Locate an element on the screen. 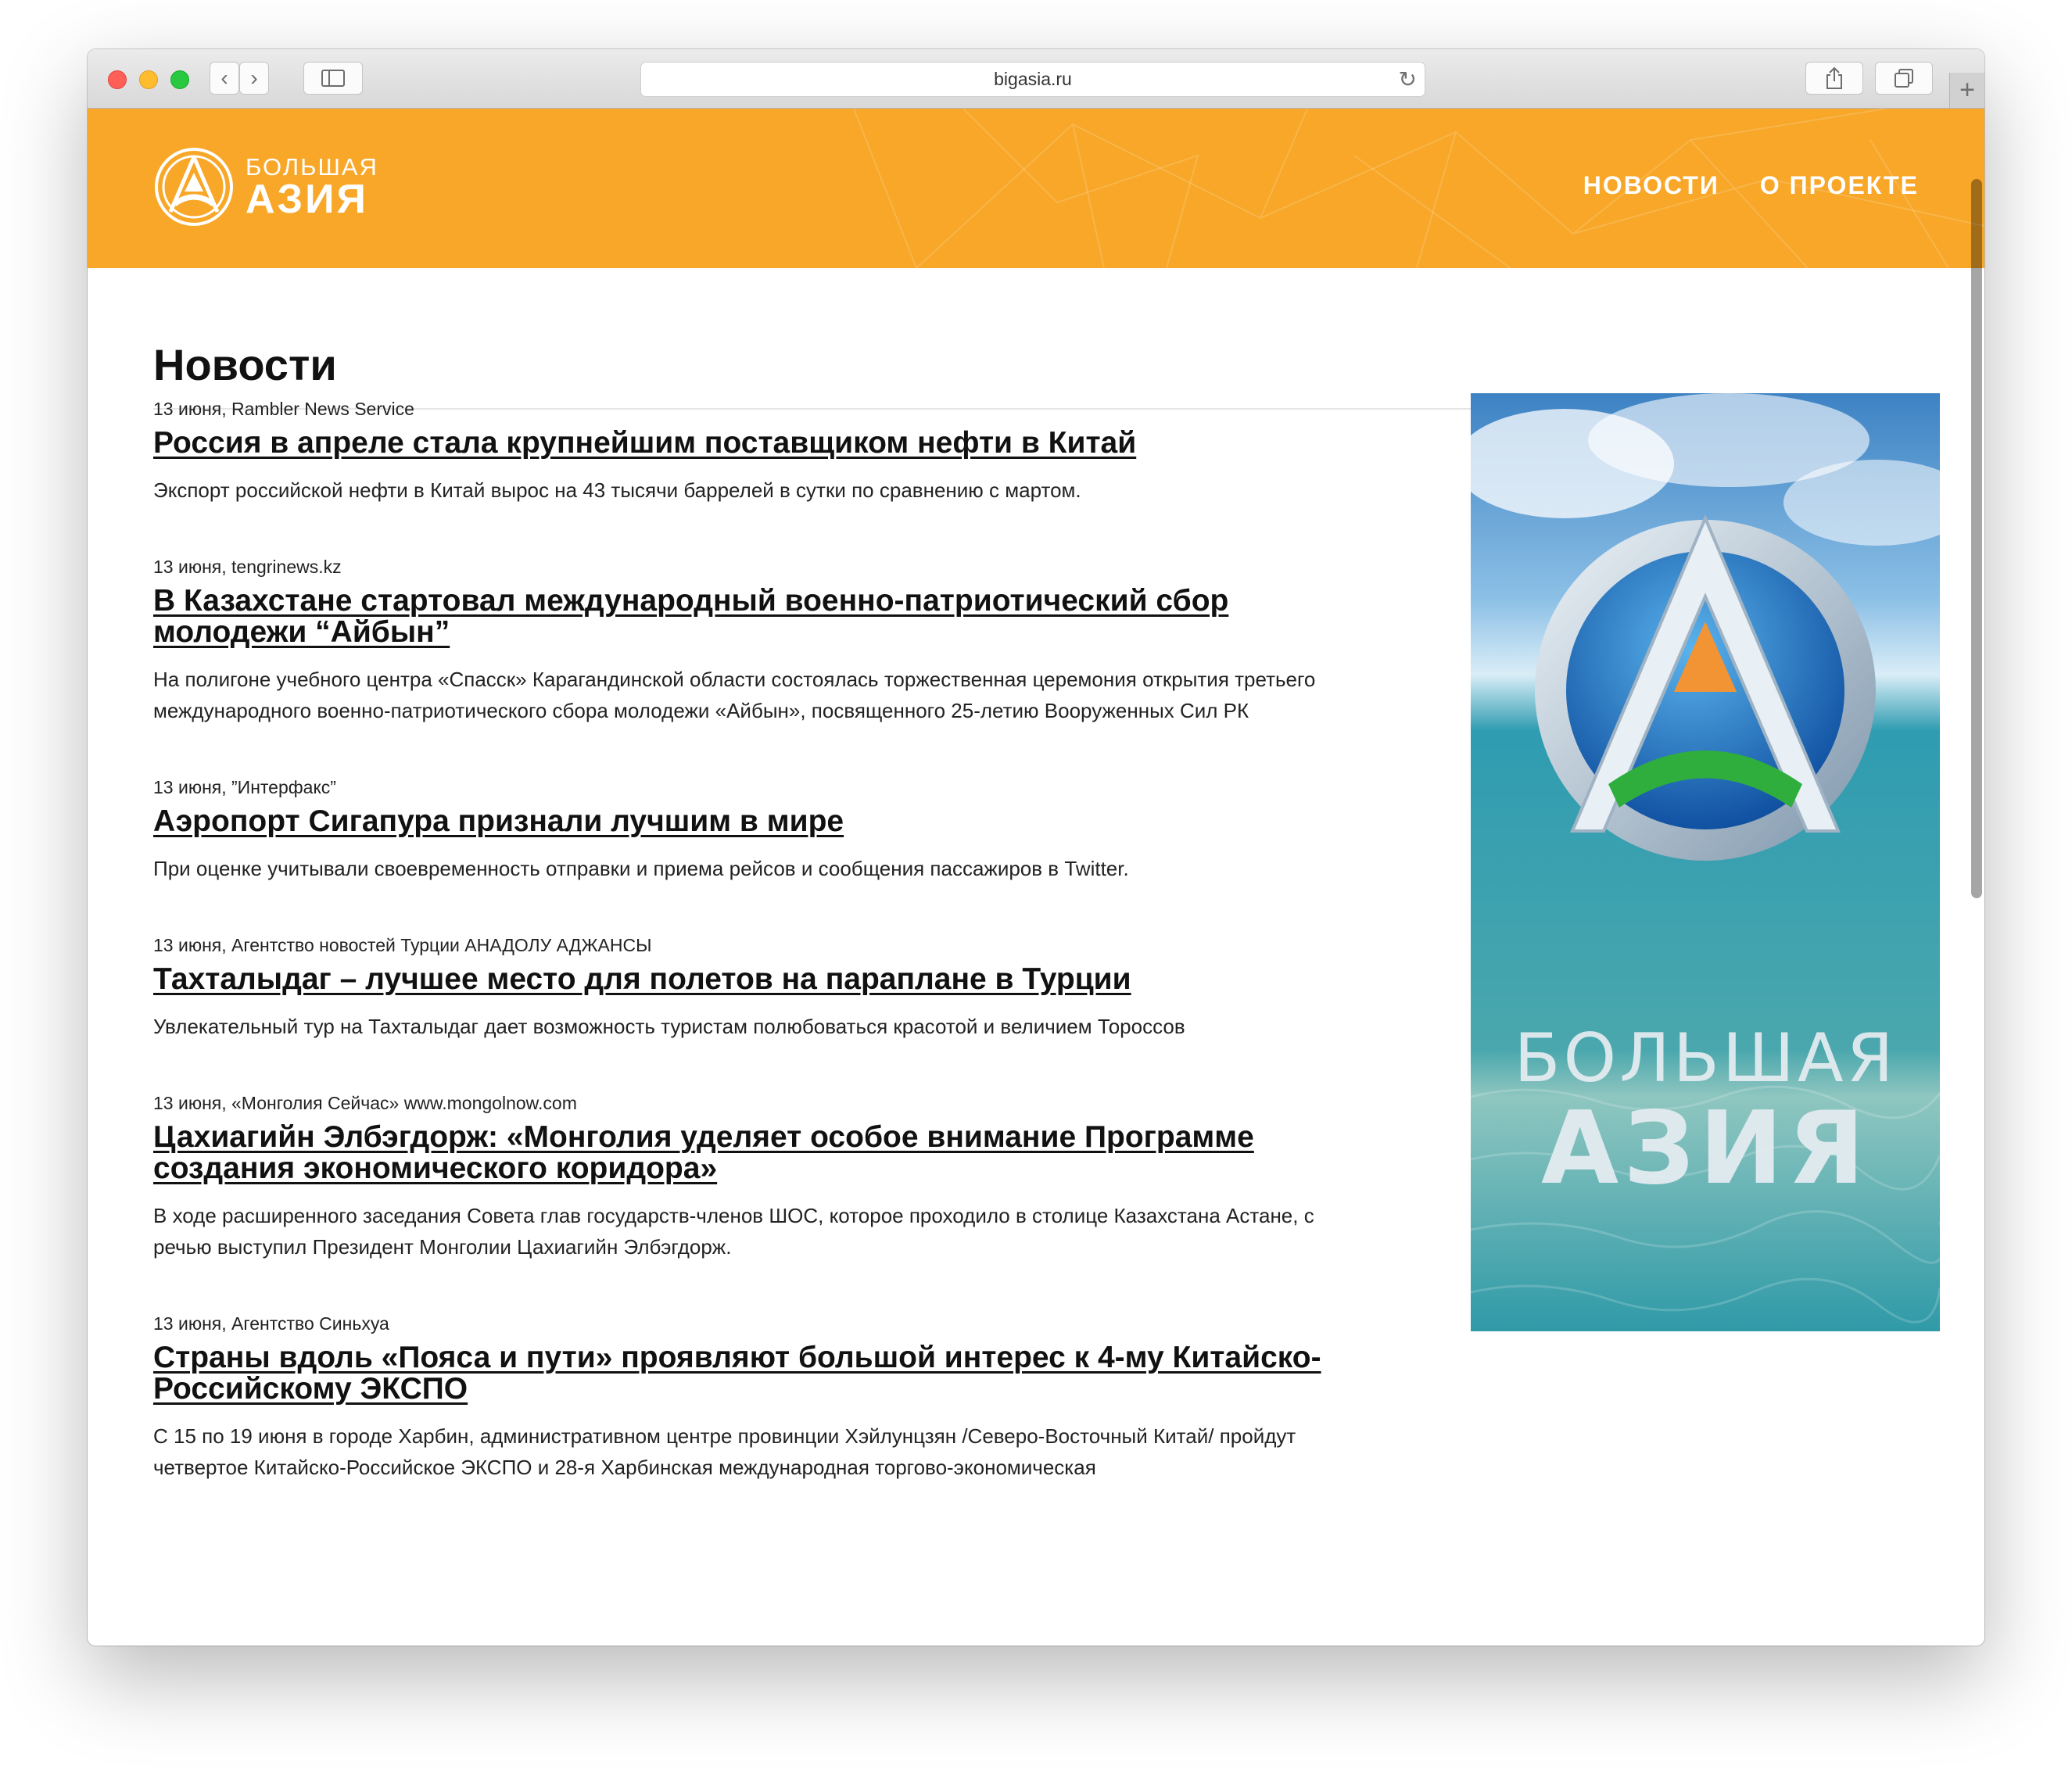  news-meta: 13 июня, Агентство Синьхуа is located at coordinates (271, 1323).